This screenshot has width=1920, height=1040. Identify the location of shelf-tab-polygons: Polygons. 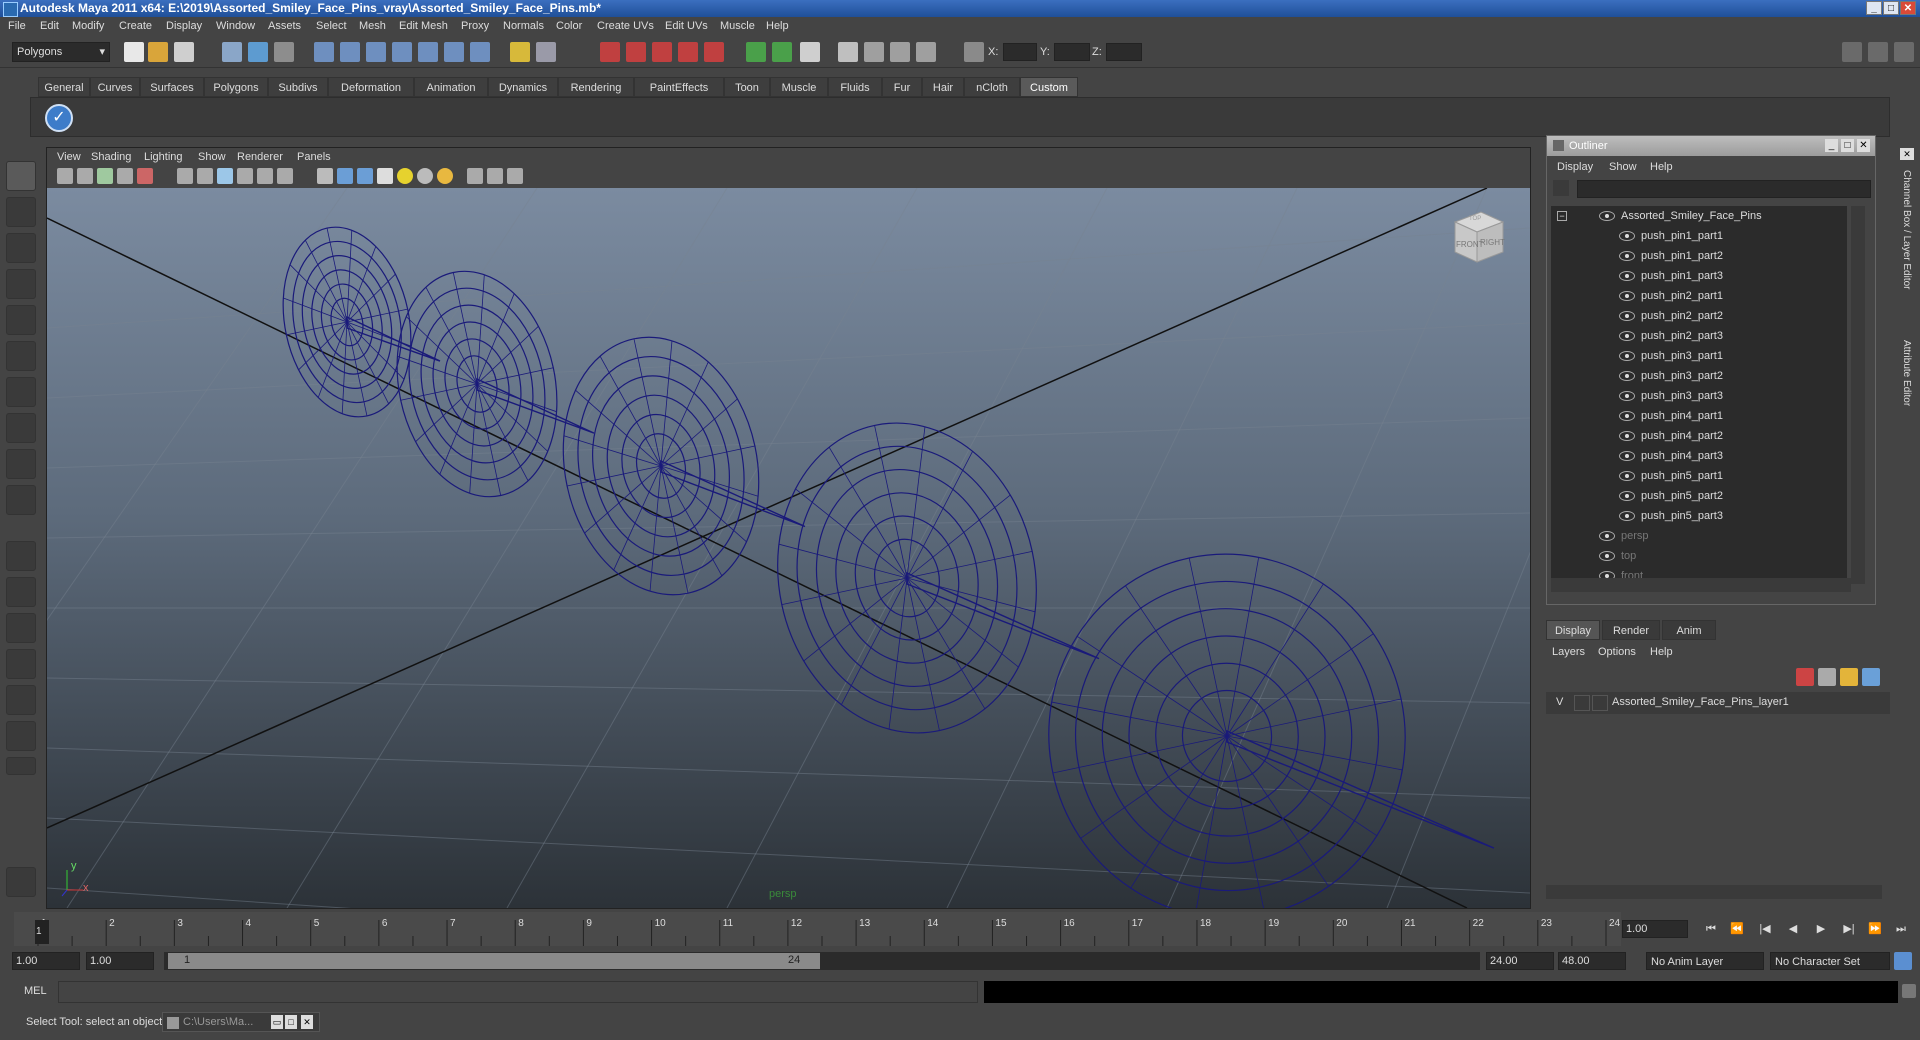
(236, 87).